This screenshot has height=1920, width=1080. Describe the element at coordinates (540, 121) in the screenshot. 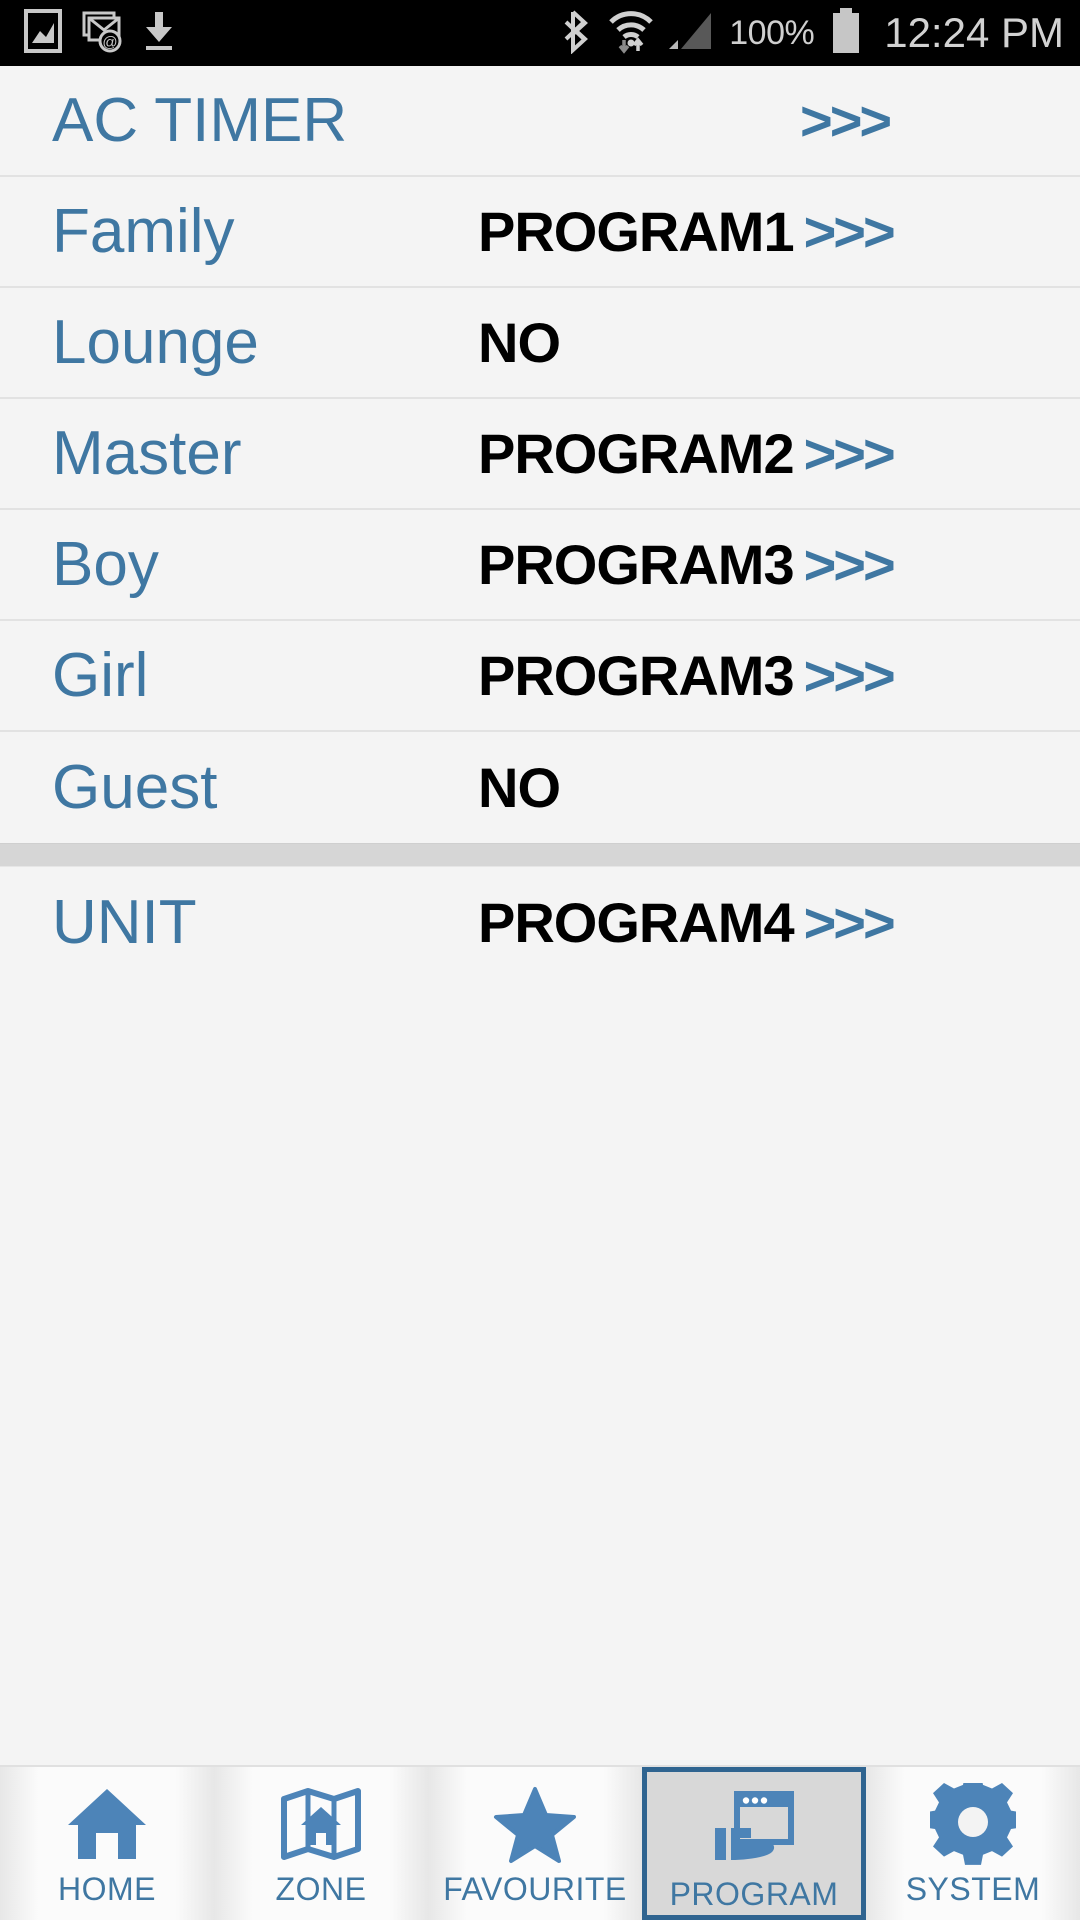

I see `ac-timer-header-row: AC TIMER >>>` at that location.